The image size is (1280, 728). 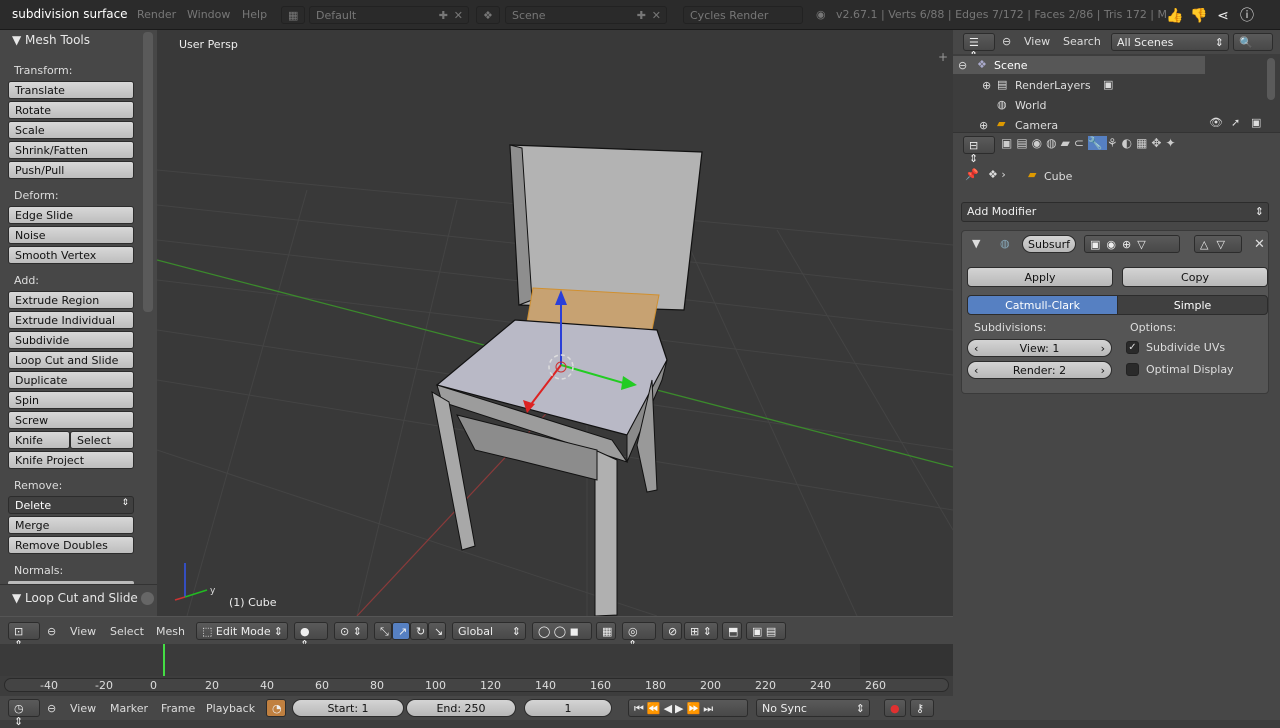 I want to click on simple-toggle: Simple, so click(x=1192, y=305).